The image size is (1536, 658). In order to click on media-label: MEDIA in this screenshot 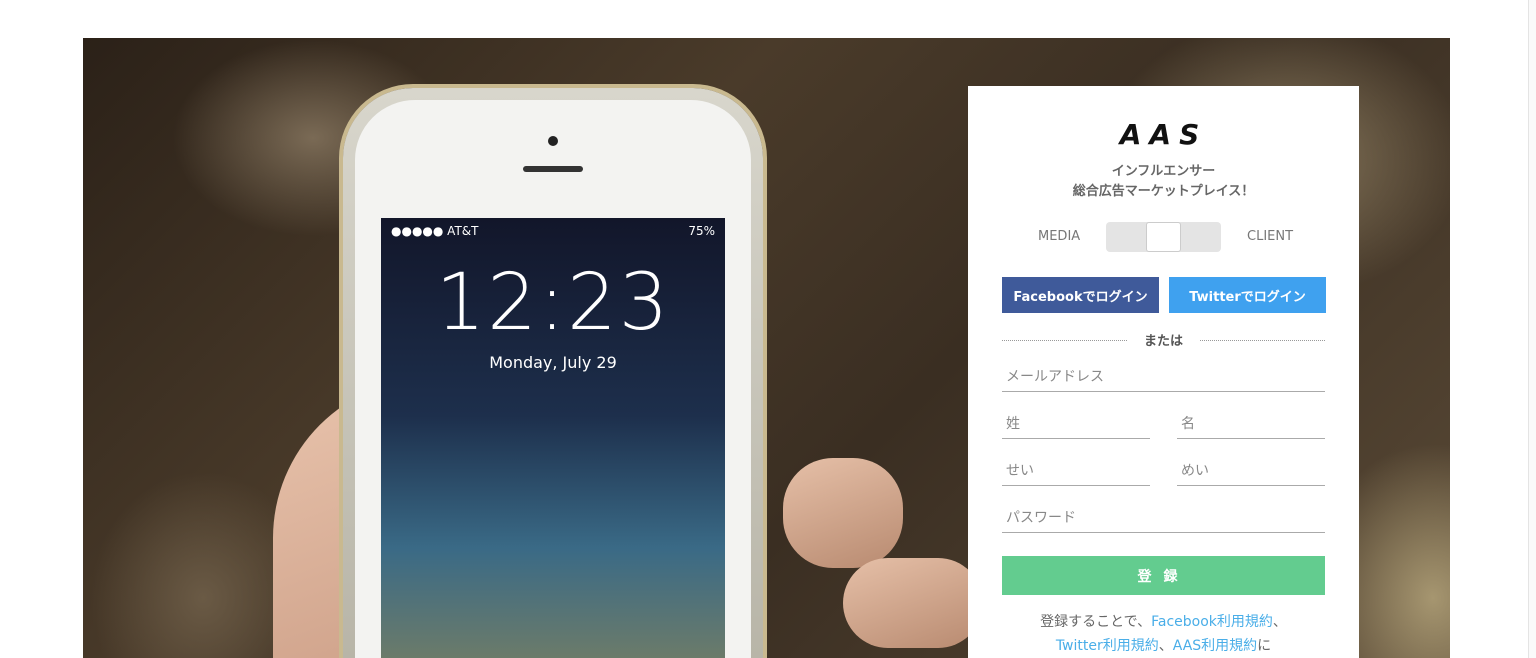, I will do `click(1059, 236)`.